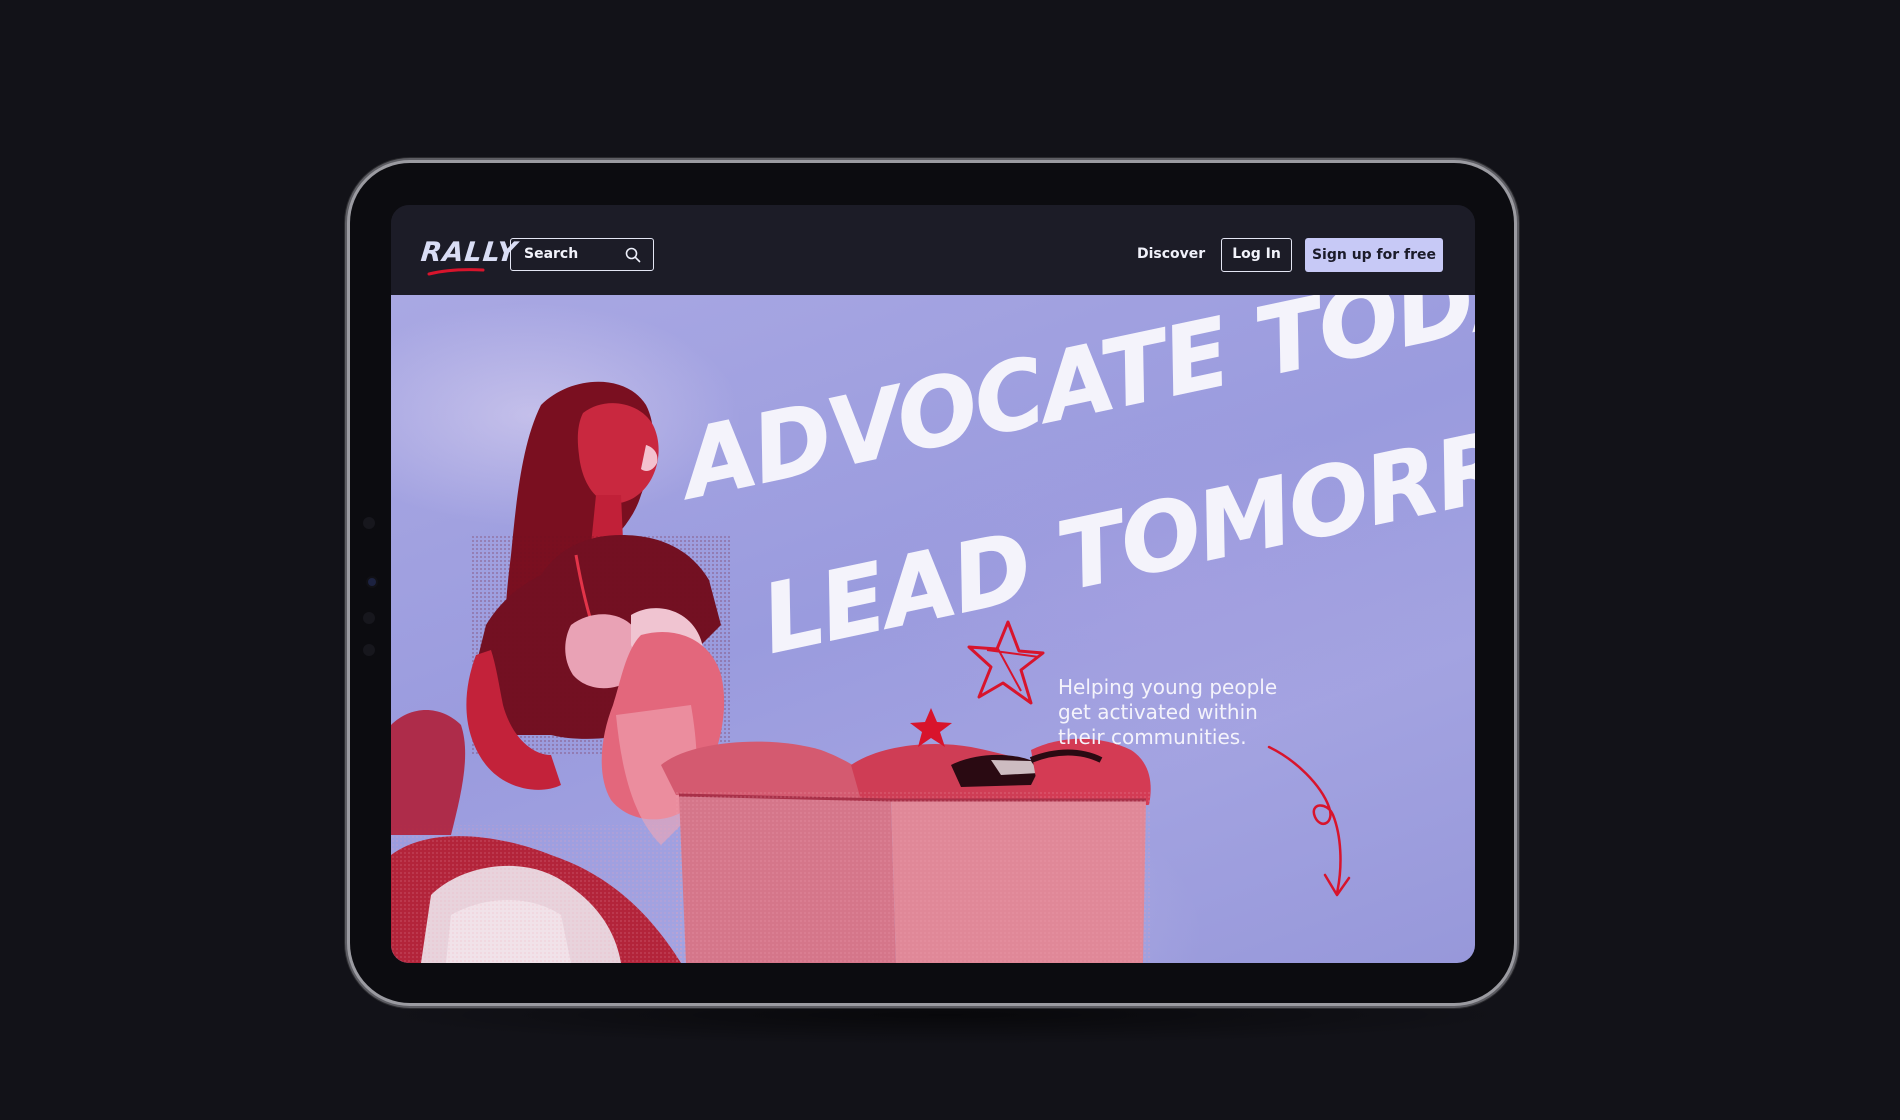 This screenshot has height=1120, width=1900. I want to click on tagline-line-2: get activated within, so click(1158, 712).